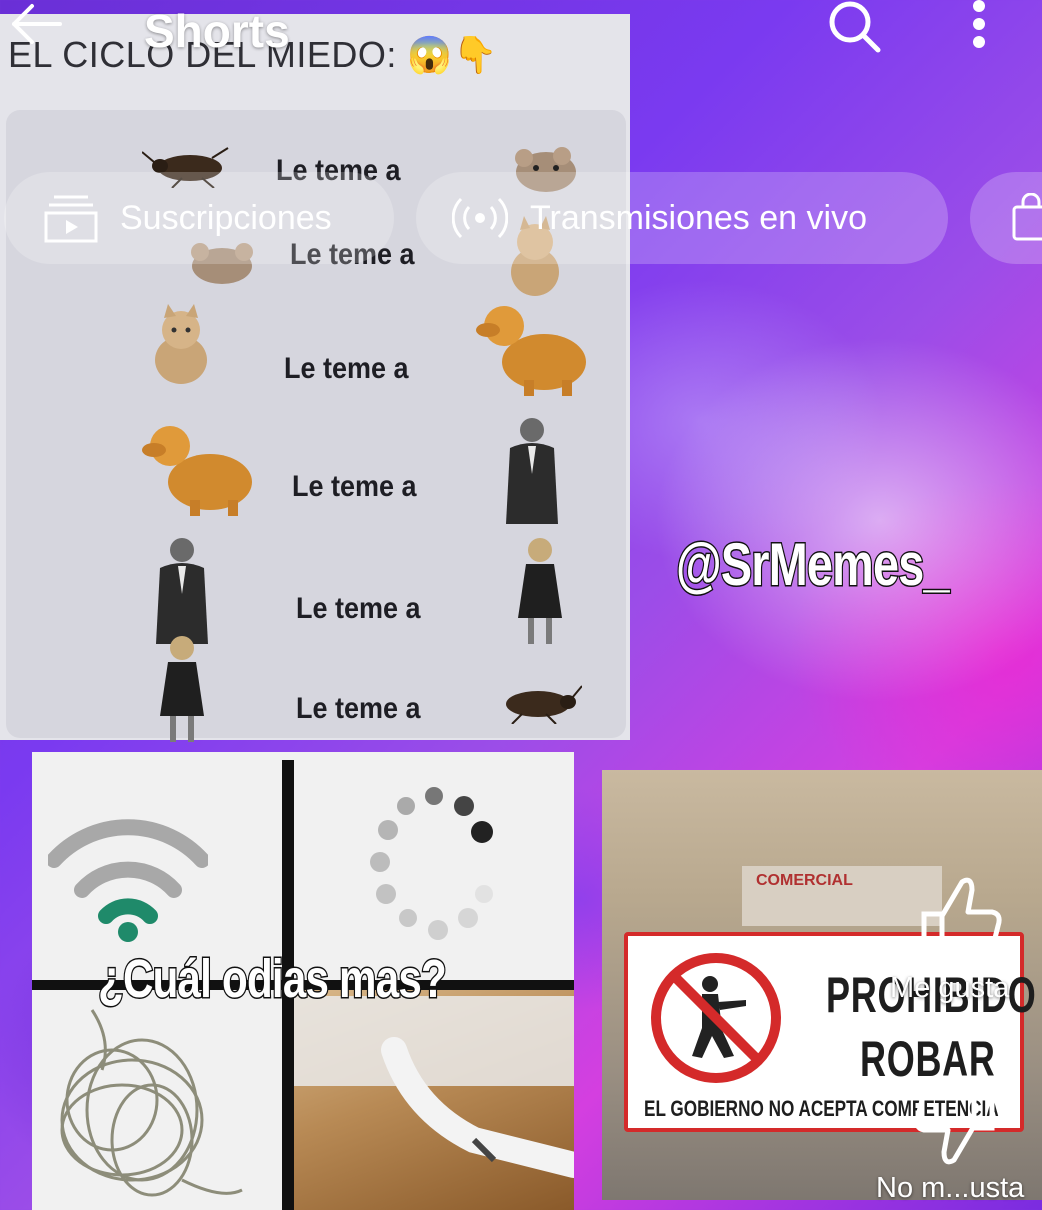 The width and height of the screenshot is (1042, 1210). I want to click on dislike-label: No m...usta, so click(950, 1188).